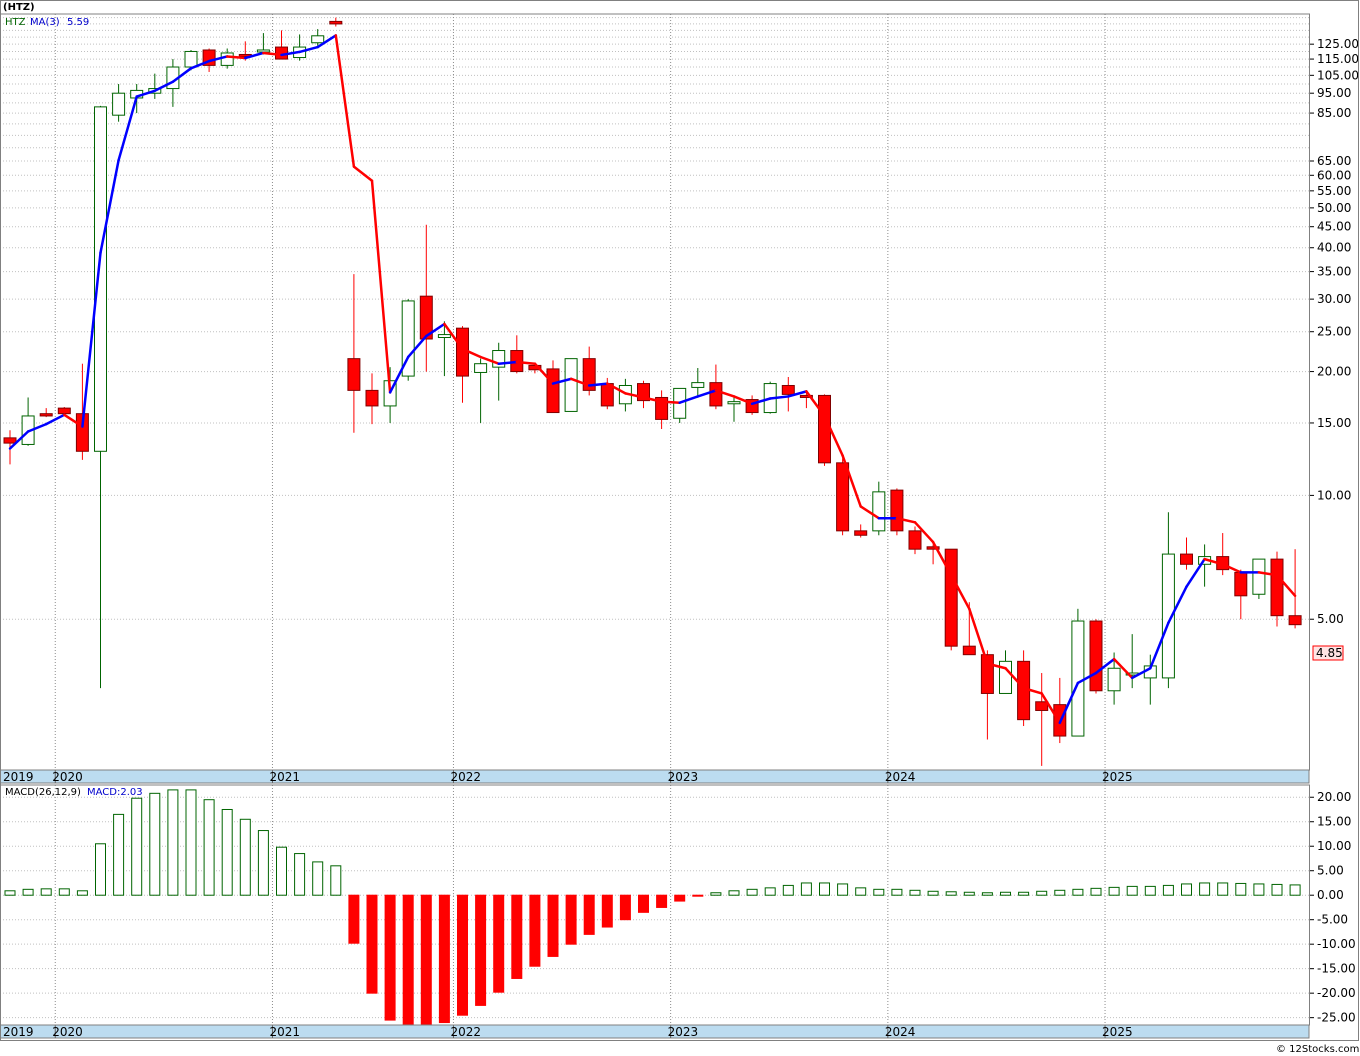  Describe the element at coordinates (1336, 969) in the screenshot. I see `macd-tick-label: -15.00` at that location.